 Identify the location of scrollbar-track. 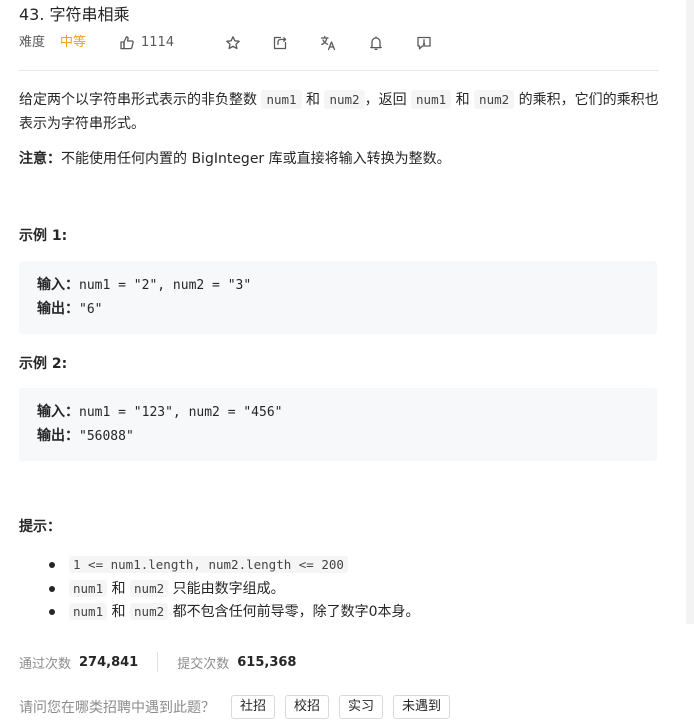
(690, 312).